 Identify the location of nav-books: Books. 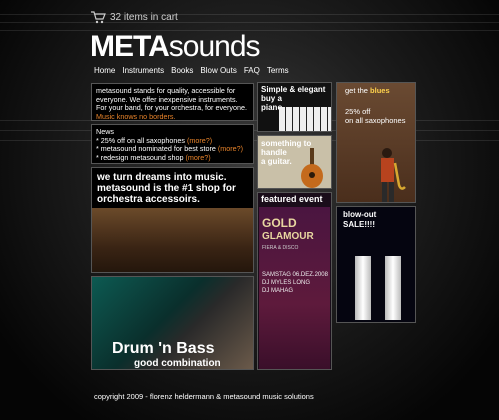
(182, 70).